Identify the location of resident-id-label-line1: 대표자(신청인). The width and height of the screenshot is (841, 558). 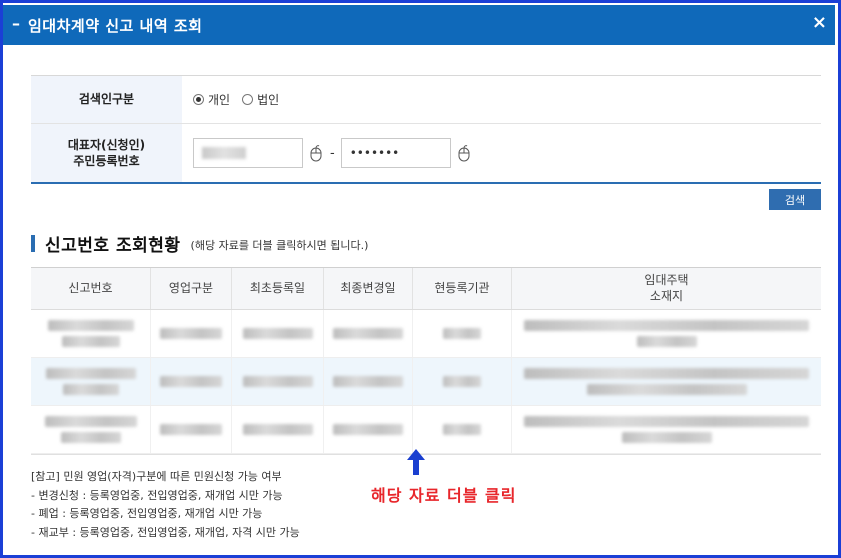
(106, 144).